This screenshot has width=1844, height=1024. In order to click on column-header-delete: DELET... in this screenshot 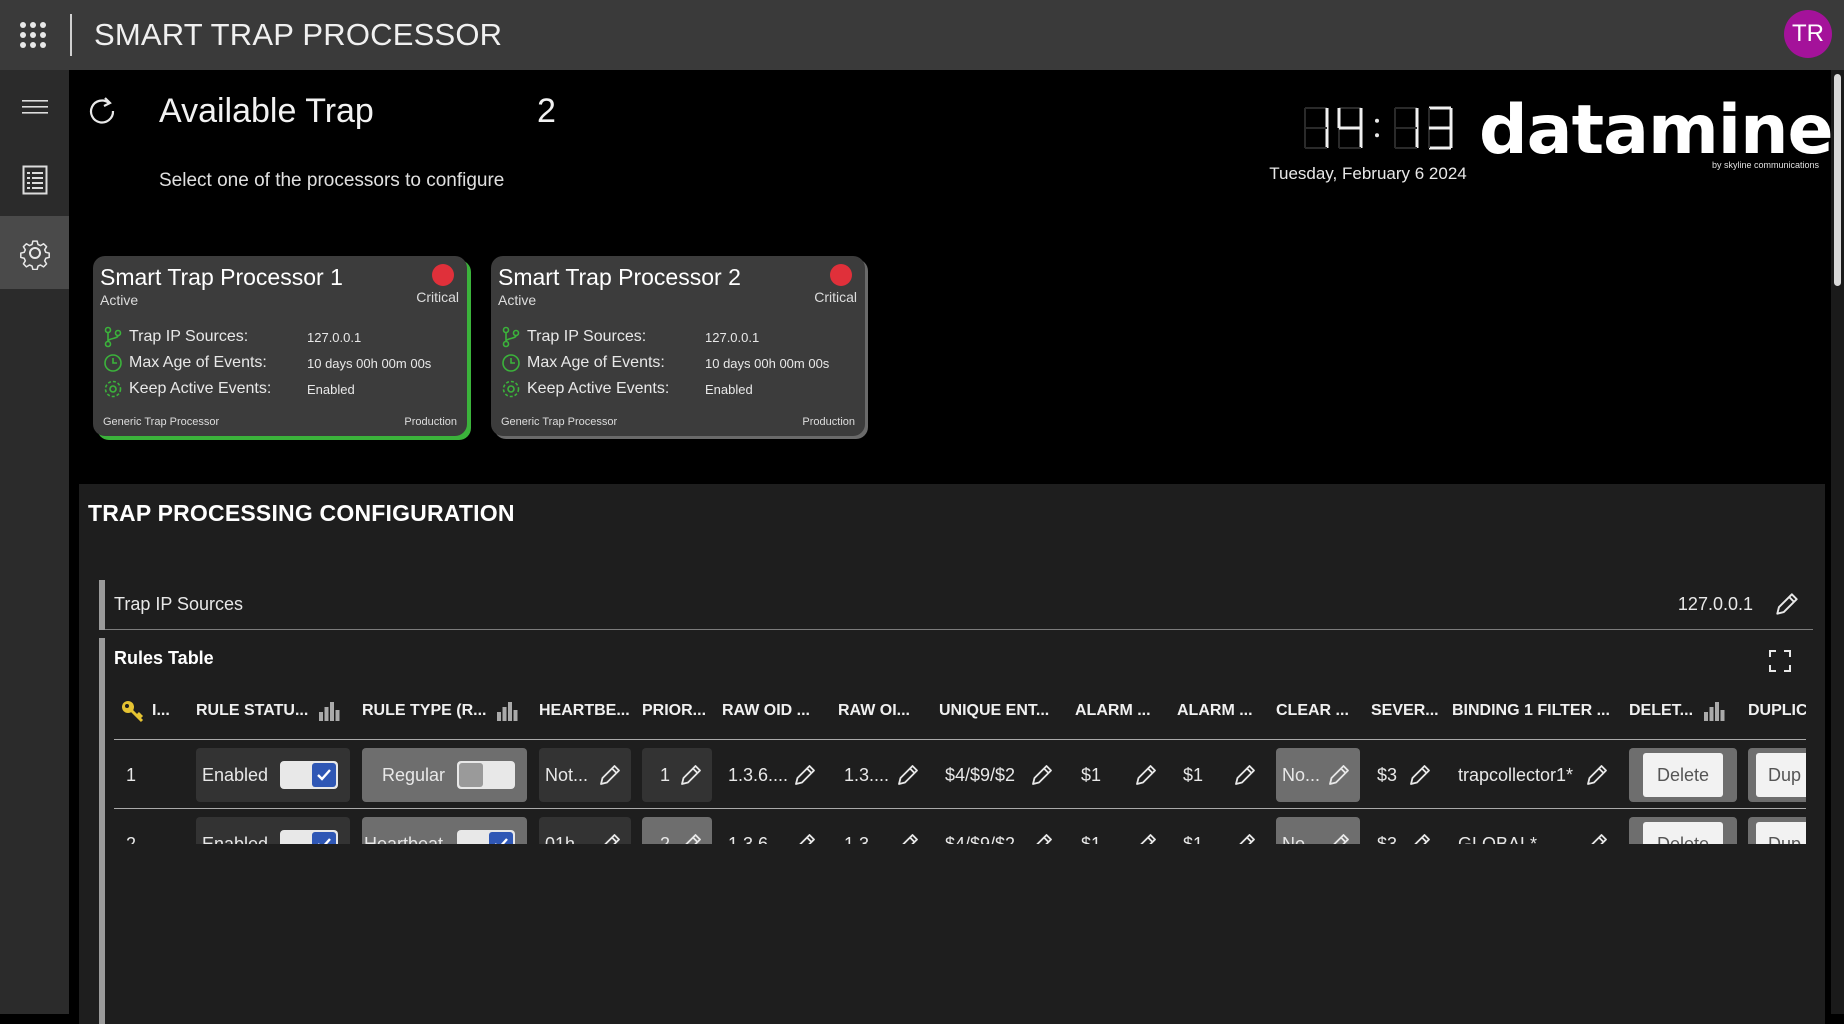, I will do `click(1677, 711)`.